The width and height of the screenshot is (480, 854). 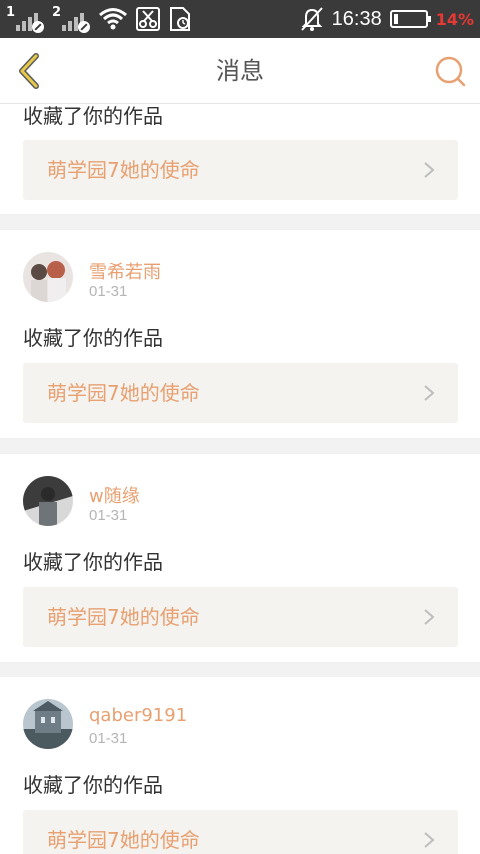 I want to click on search-icon, so click(x=450, y=71).